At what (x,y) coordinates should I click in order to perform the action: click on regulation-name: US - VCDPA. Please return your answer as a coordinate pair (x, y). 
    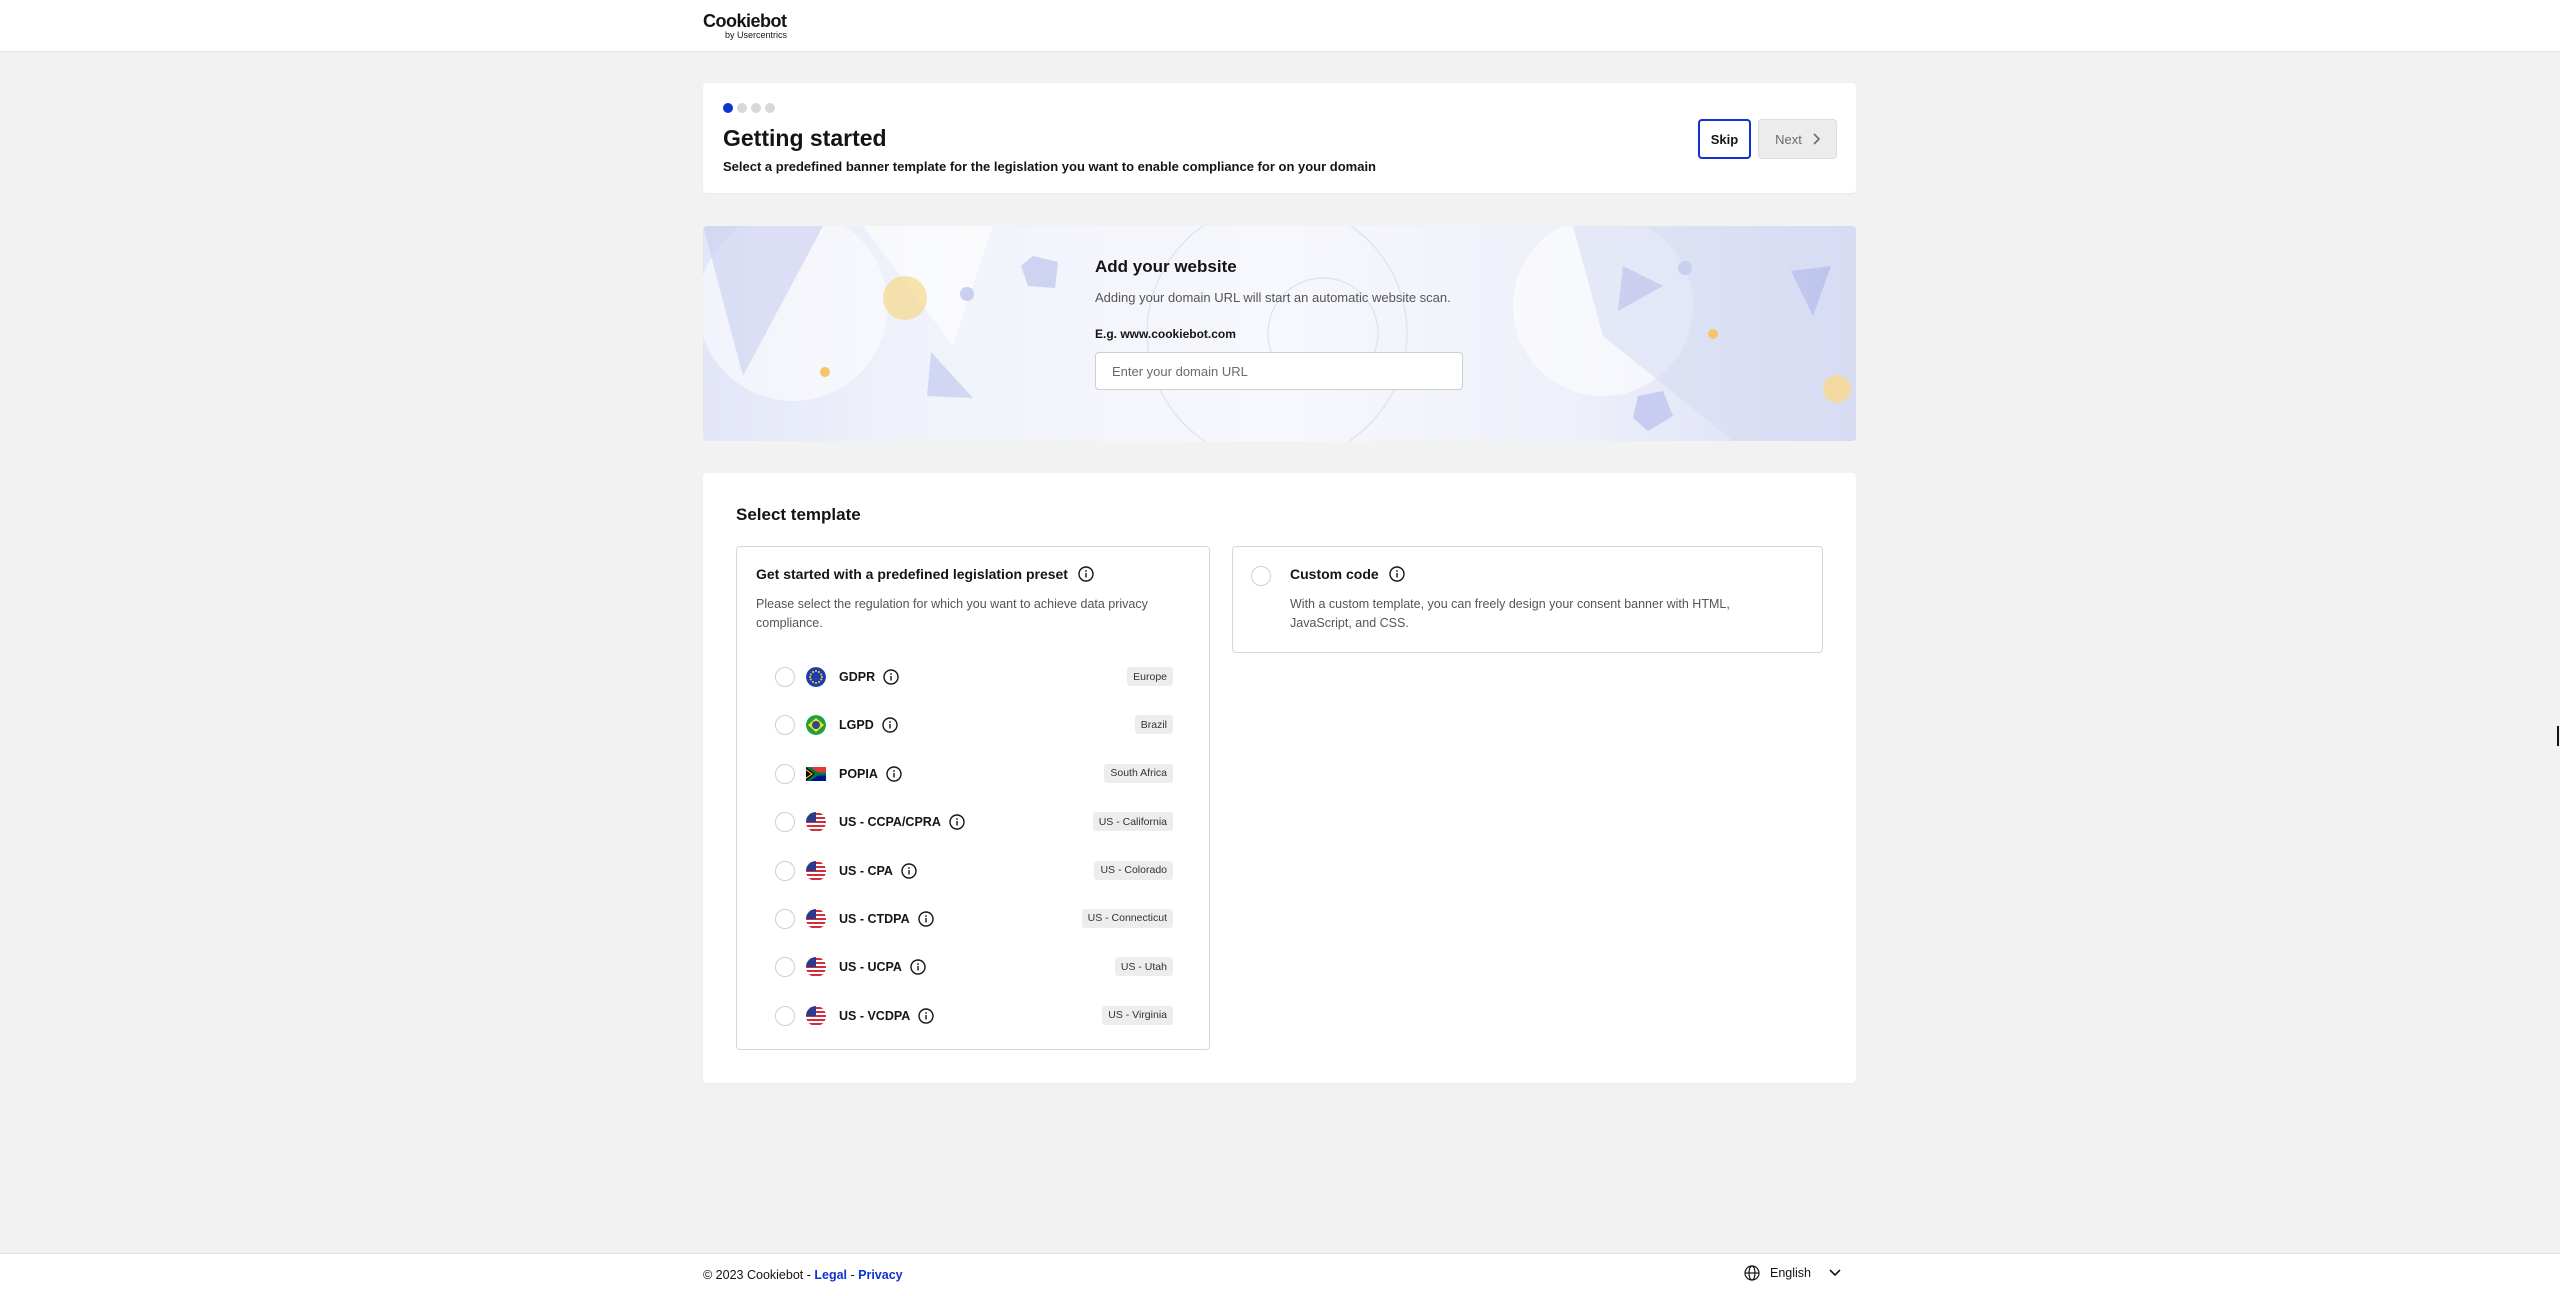
    Looking at the image, I should click on (887, 1016).